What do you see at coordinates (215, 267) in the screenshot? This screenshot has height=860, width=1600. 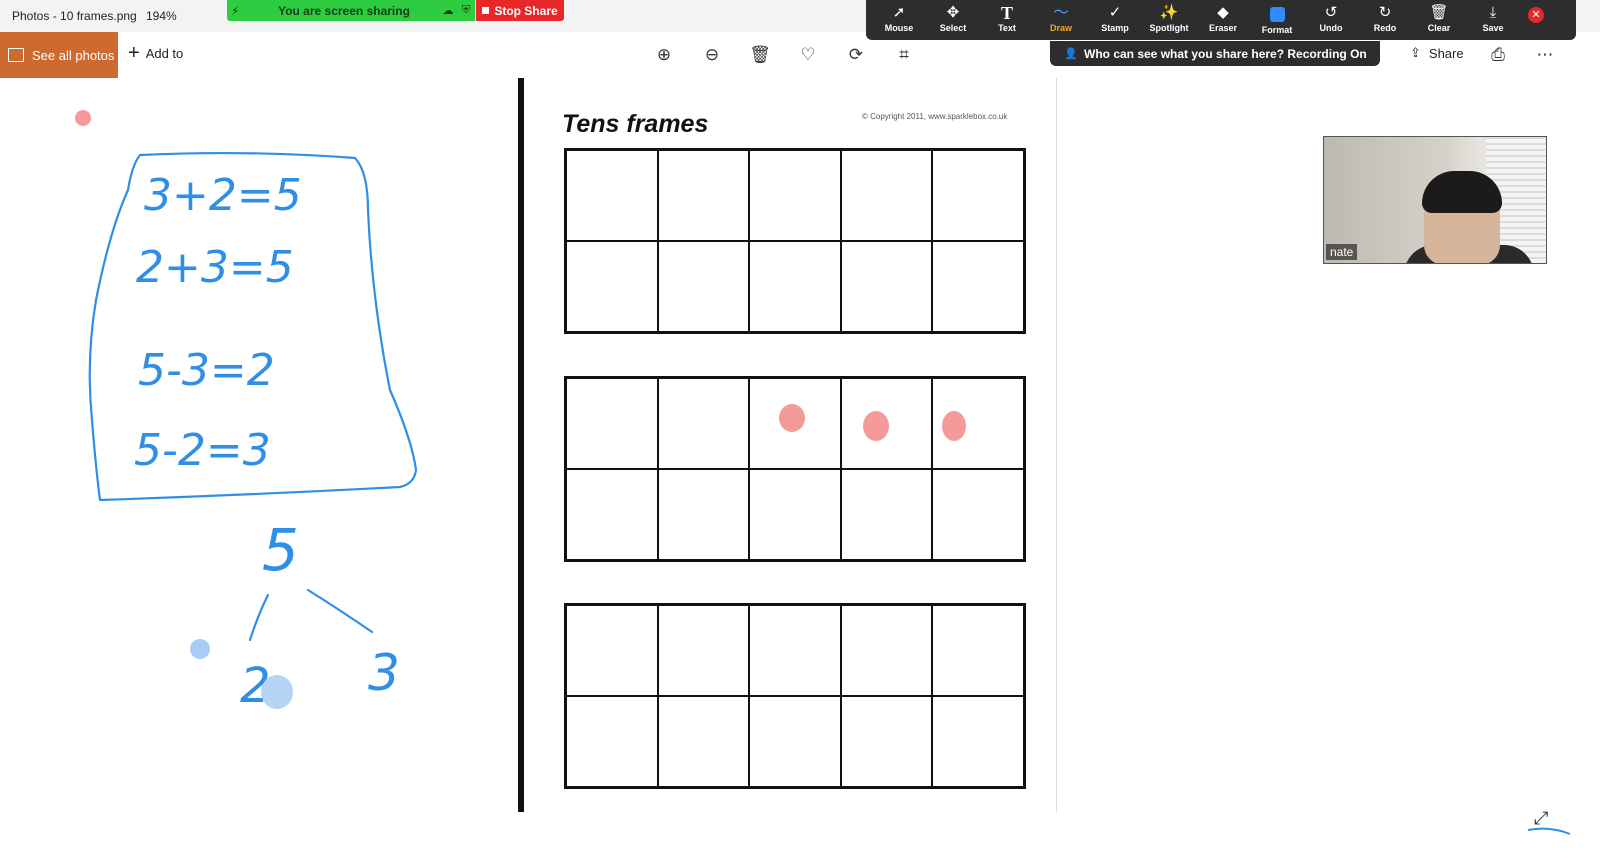 I see `ink-equation-2: 2+3=5` at bounding box center [215, 267].